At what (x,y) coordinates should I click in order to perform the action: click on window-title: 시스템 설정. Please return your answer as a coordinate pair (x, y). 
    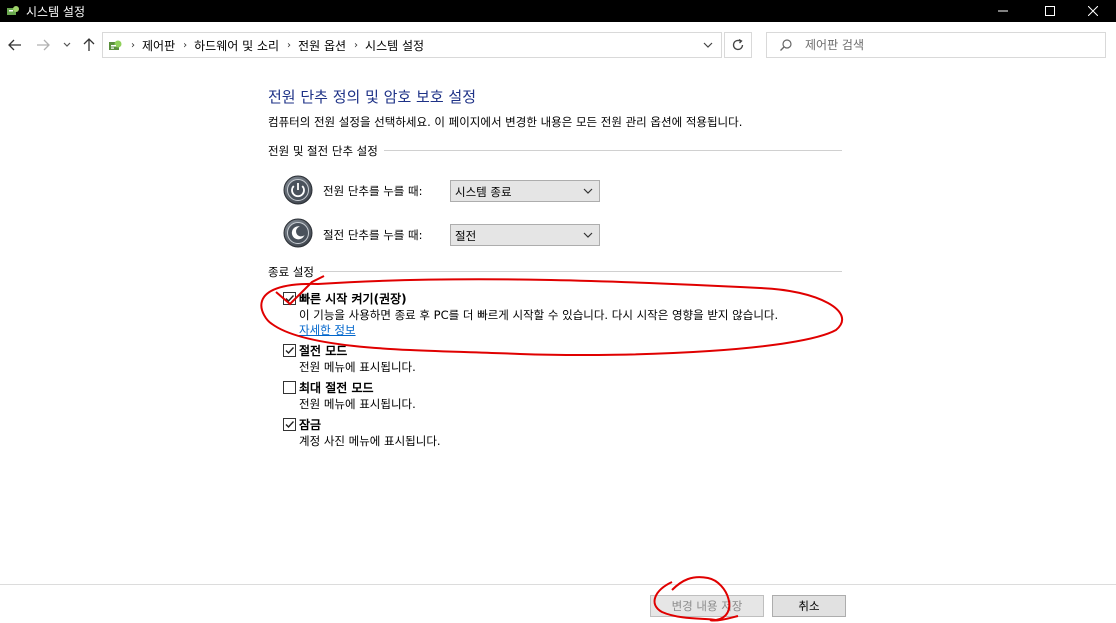
    Looking at the image, I should click on (56, 12).